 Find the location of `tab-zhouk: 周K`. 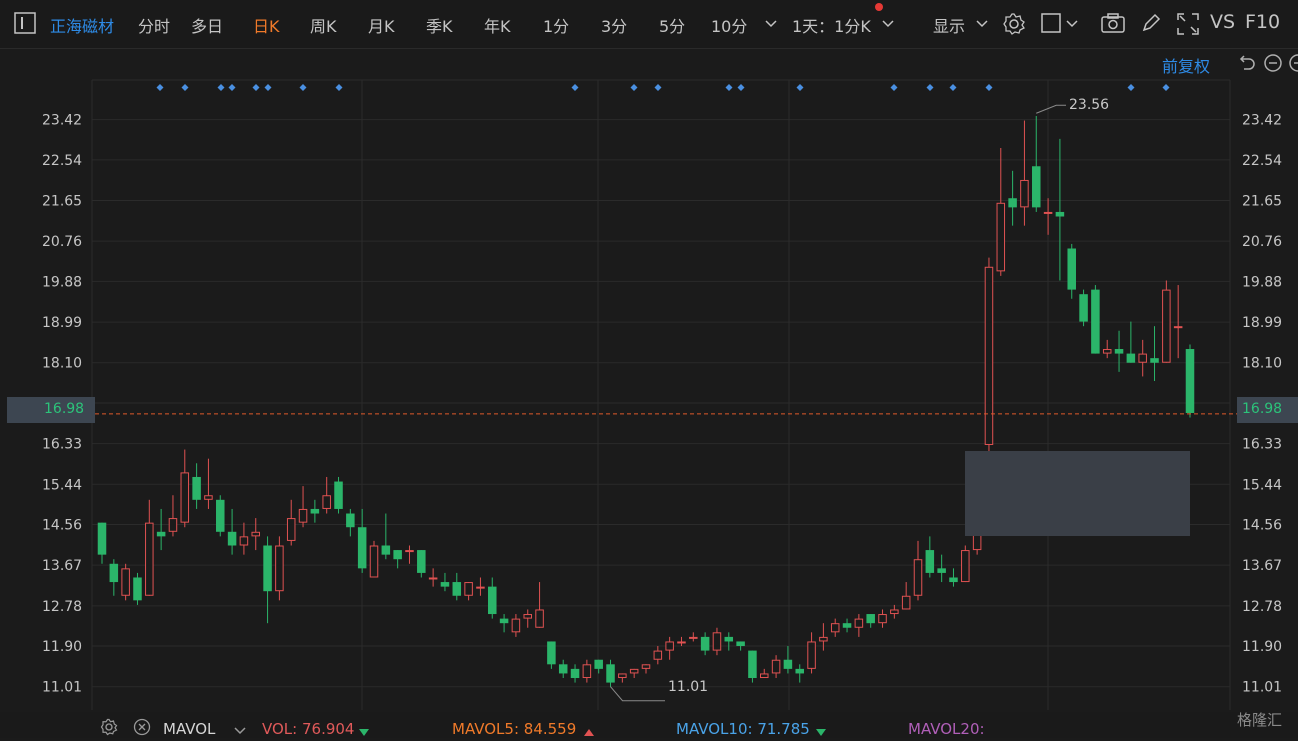

tab-zhouk: 周K is located at coordinates (323, 25).